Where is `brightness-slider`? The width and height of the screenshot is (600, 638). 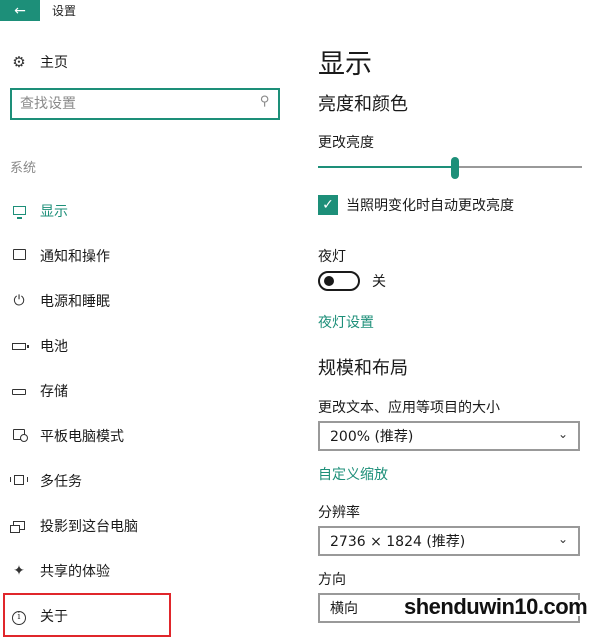
brightness-slider is located at coordinates (450, 168).